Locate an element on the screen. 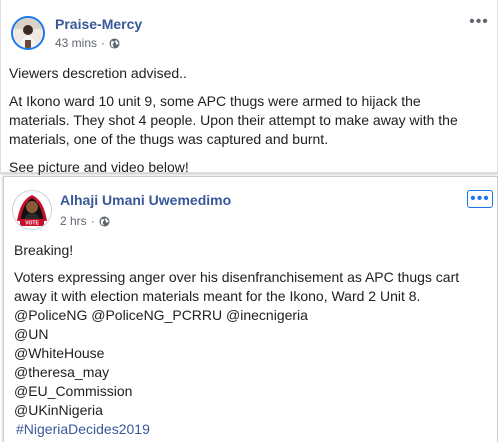  post-line: Breaking! is located at coordinates (44, 250).